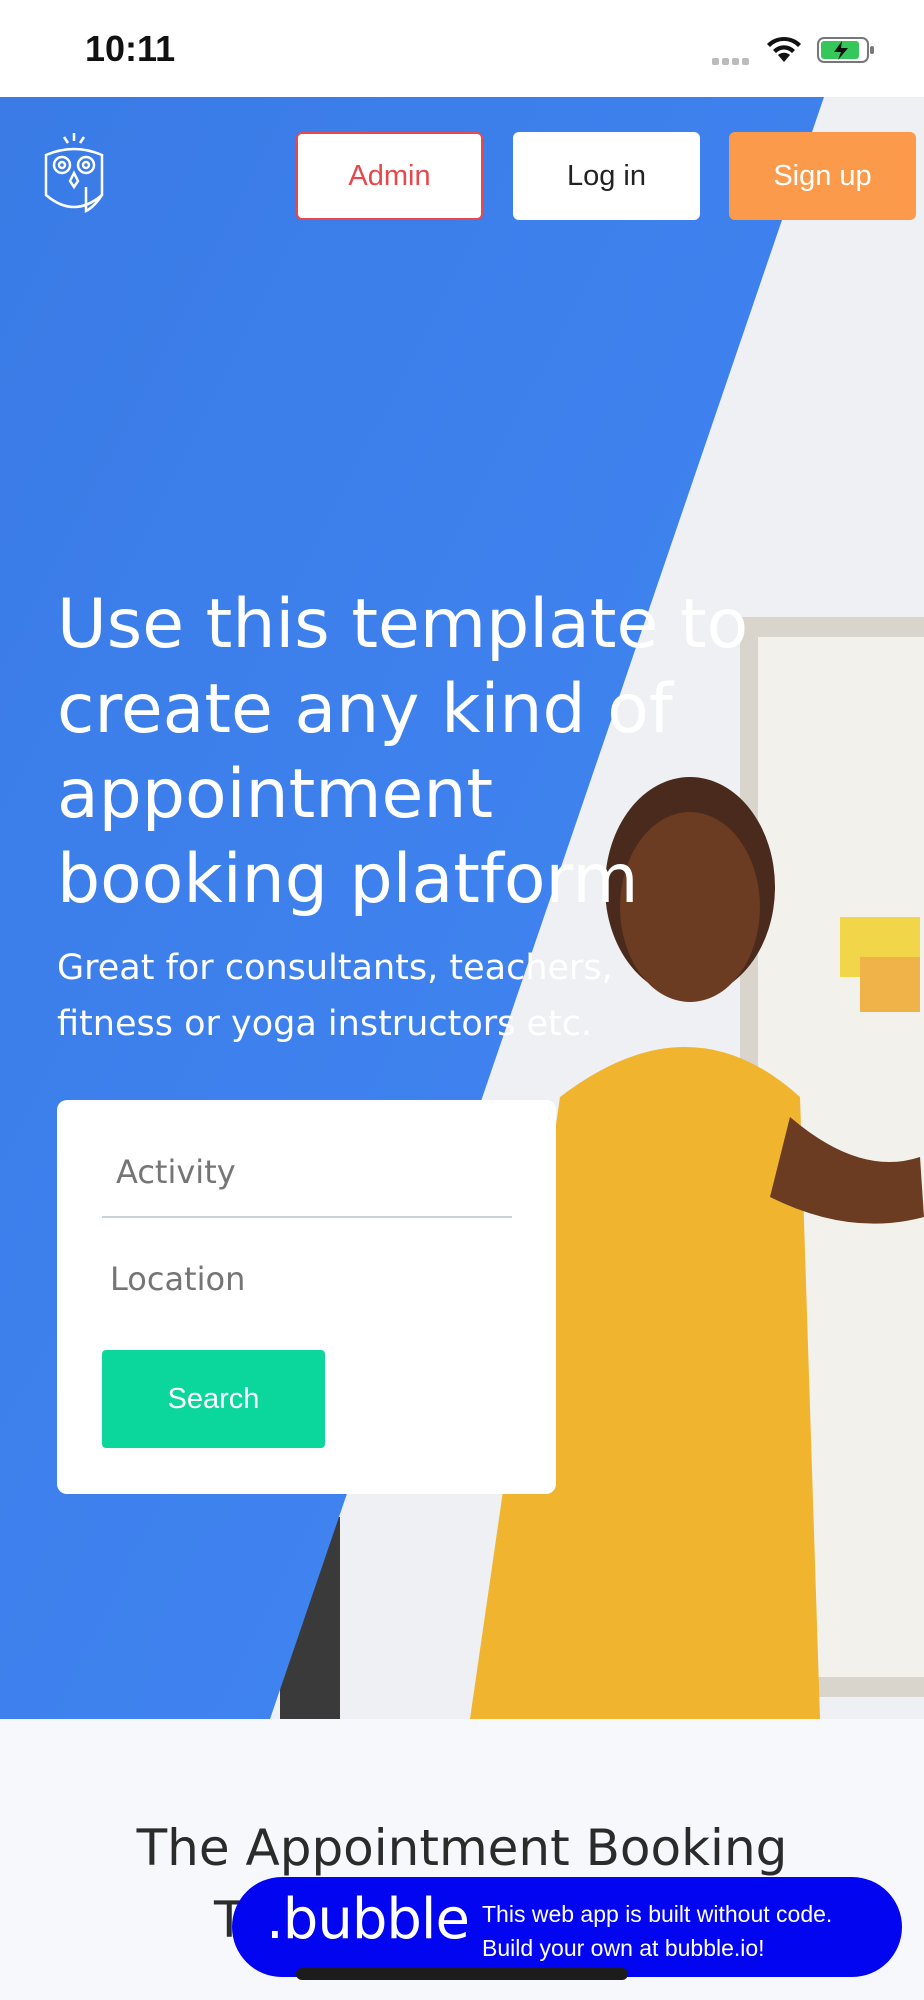 The width and height of the screenshot is (924, 2000). Describe the element at coordinates (307, 1173) in the screenshot. I see `activity-input` at that location.